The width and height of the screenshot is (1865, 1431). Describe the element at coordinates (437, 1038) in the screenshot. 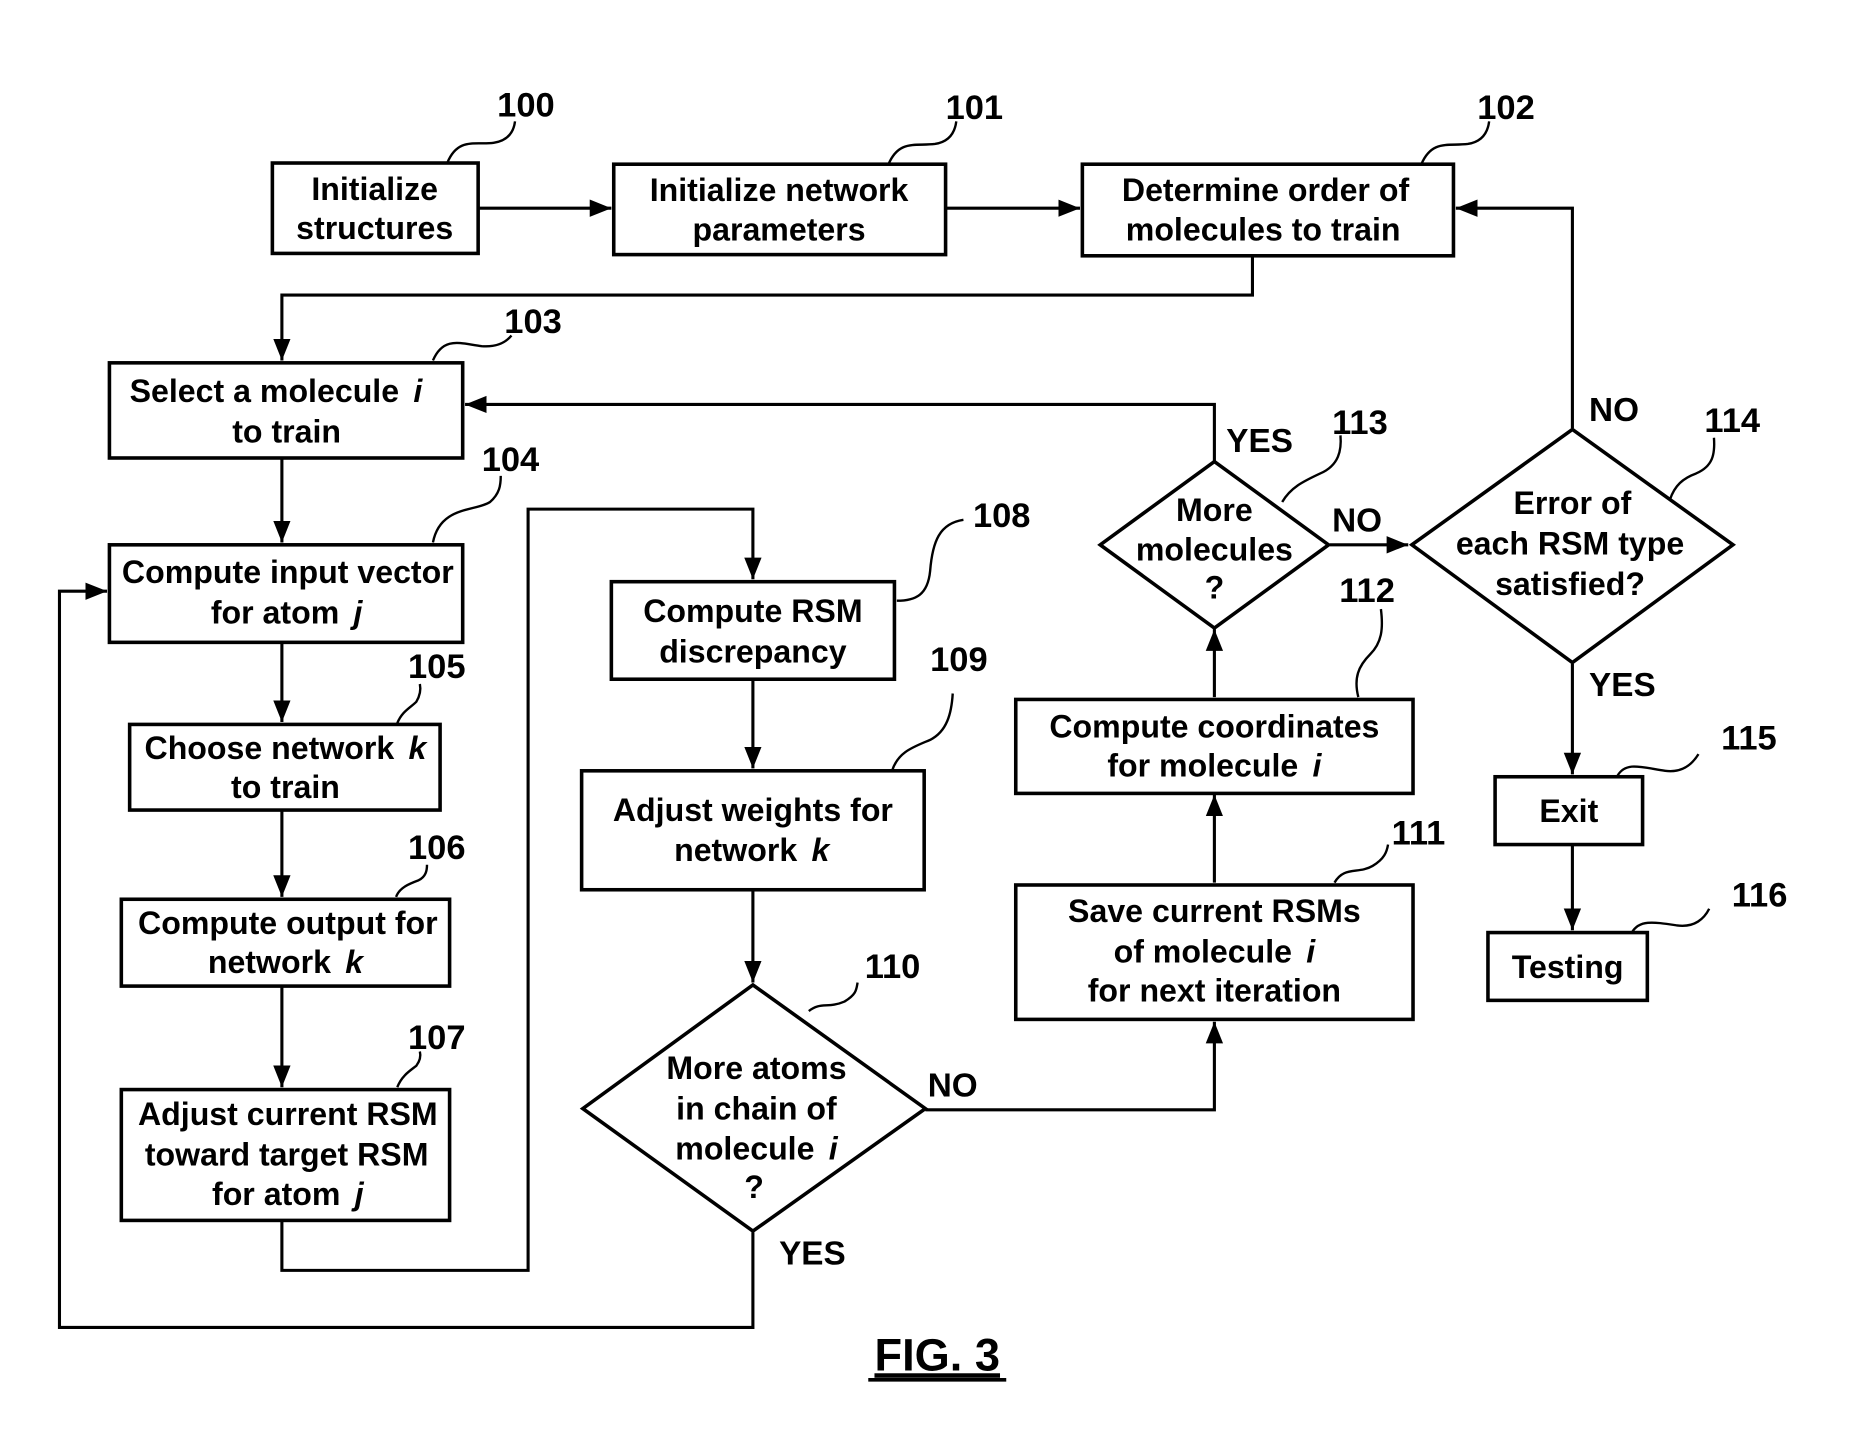

I see `ref-107: 107` at that location.